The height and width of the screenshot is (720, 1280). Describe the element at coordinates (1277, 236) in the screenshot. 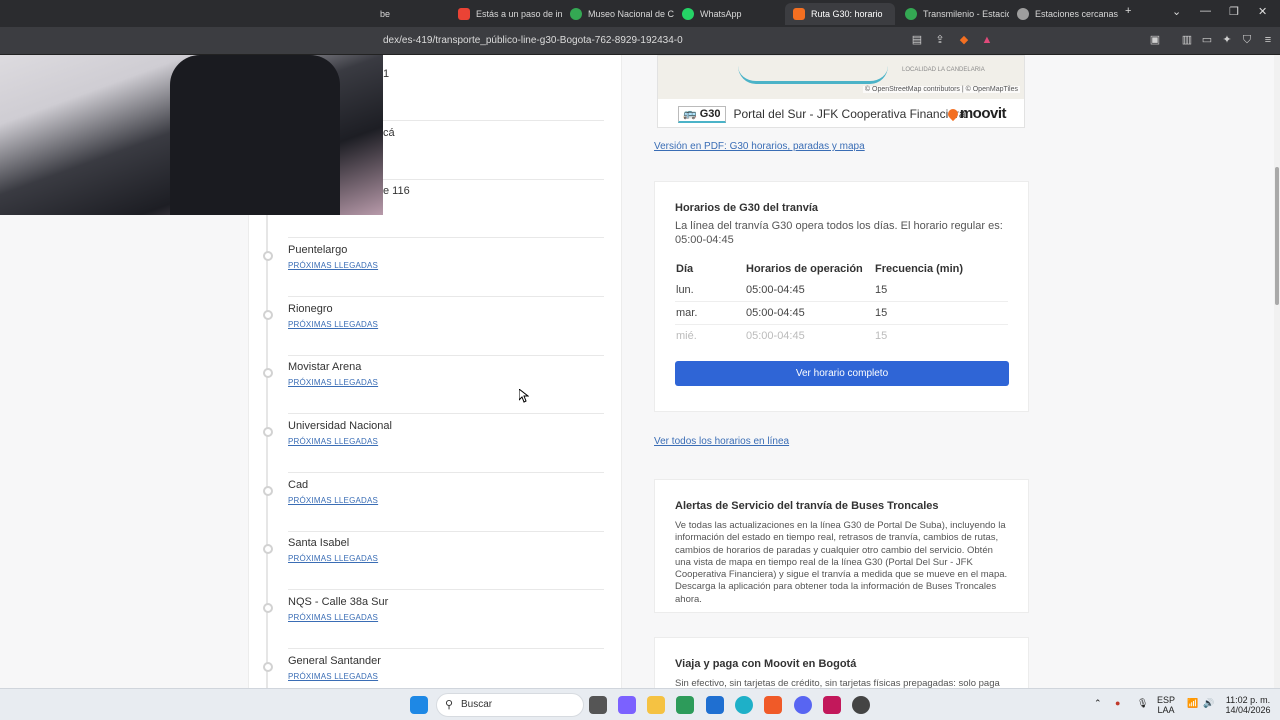

I see `scrollbar-thumb` at that location.